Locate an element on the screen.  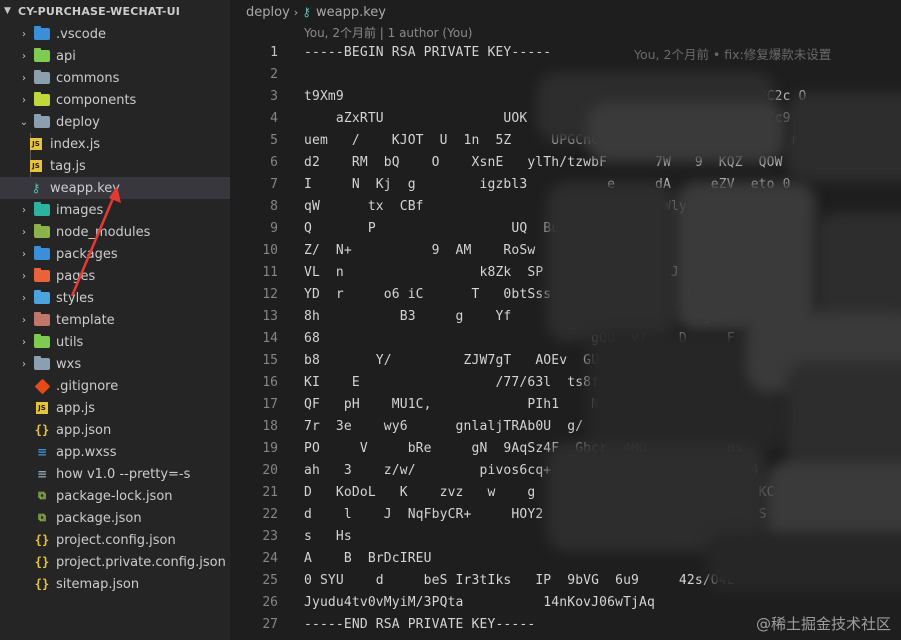
line-number: 6 is located at coordinates (274, 162).